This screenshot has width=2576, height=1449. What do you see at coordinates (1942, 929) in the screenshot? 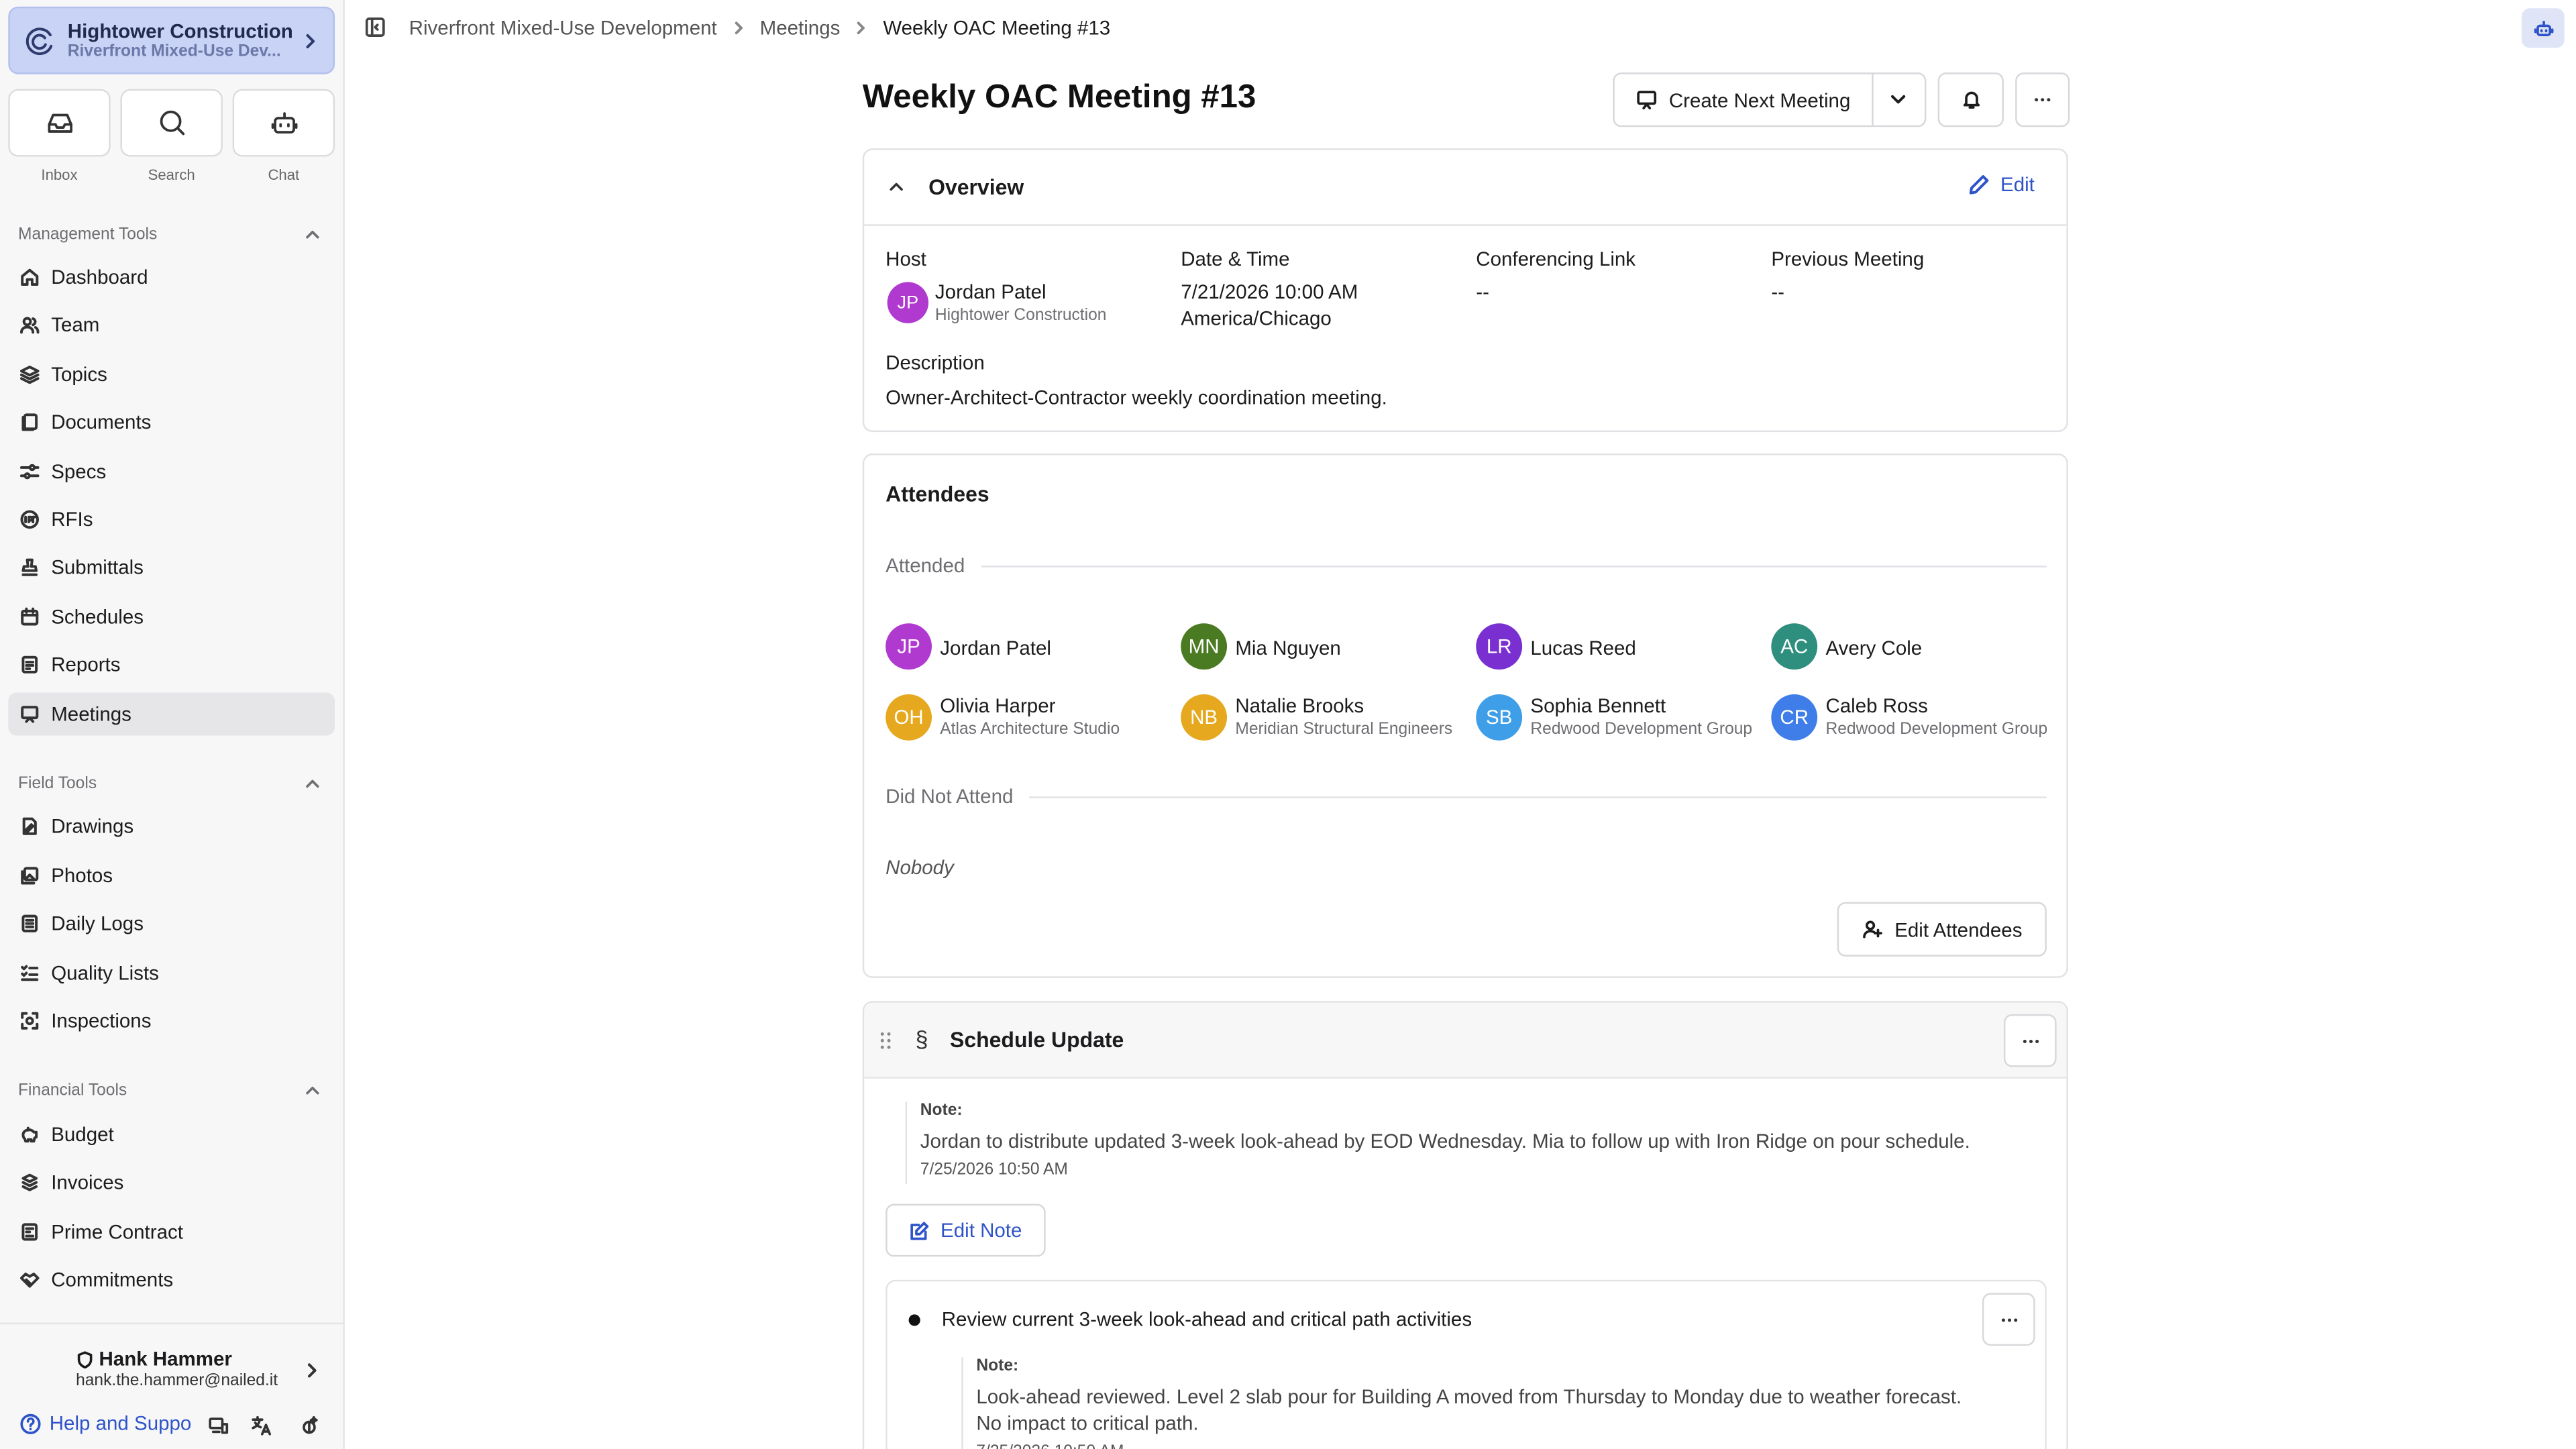
I see `edit-attendees-button: Edit Attendees` at bounding box center [1942, 929].